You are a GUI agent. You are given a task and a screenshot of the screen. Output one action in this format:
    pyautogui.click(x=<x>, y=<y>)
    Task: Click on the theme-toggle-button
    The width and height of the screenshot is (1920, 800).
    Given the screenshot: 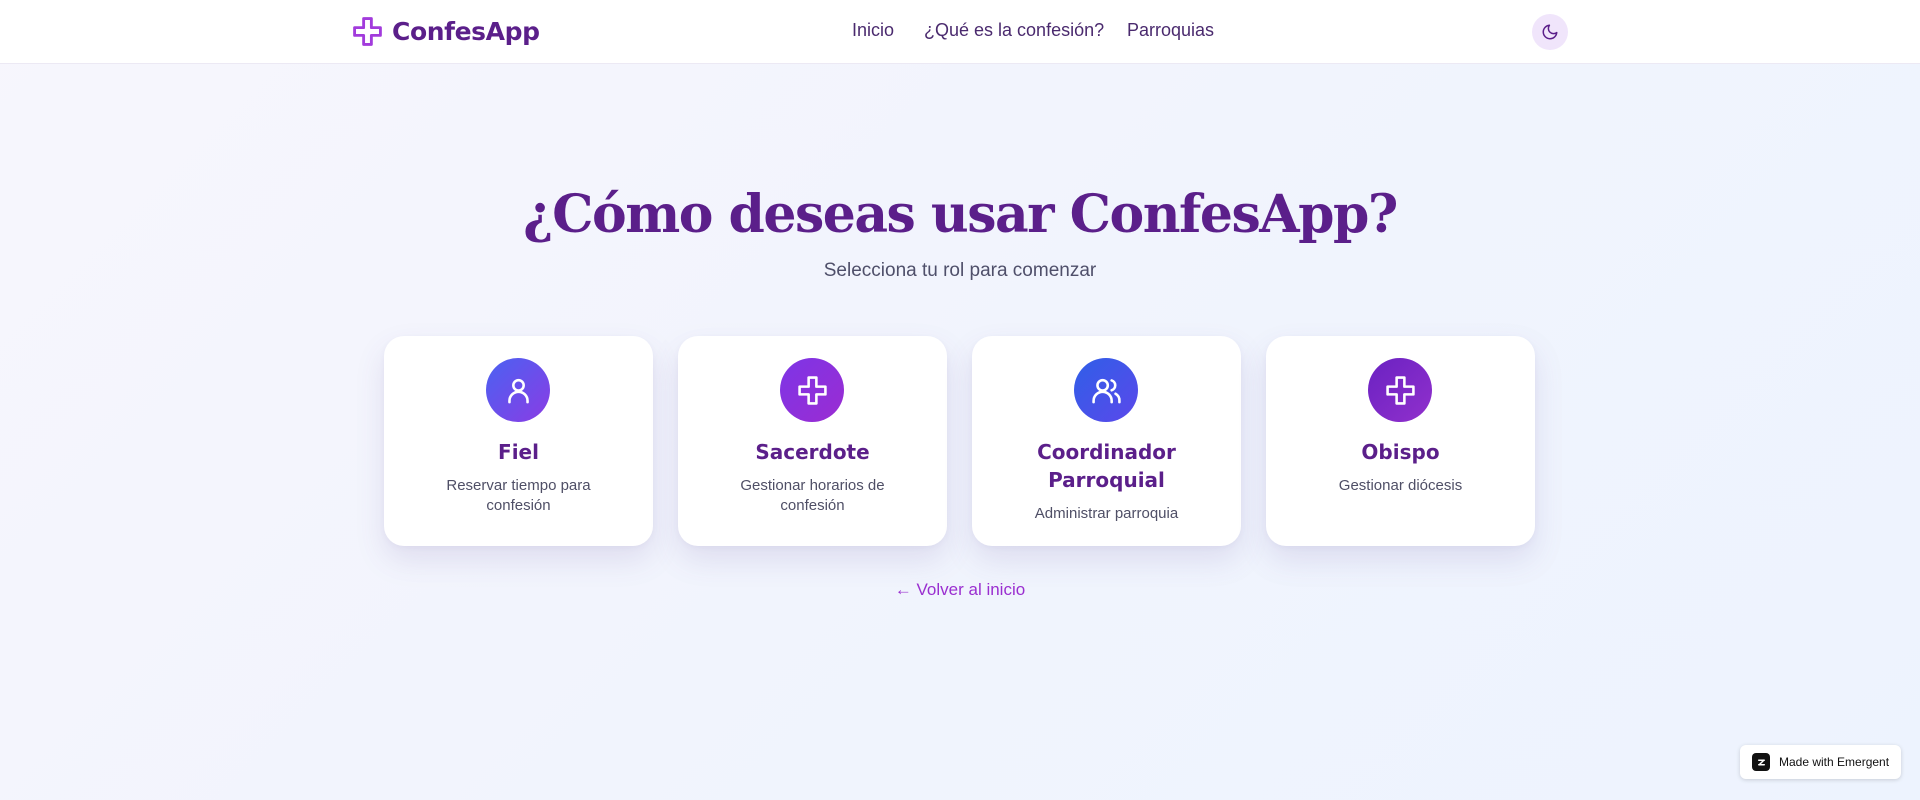 What is the action you would take?
    pyautogui.click(x=1550, y=32)
    